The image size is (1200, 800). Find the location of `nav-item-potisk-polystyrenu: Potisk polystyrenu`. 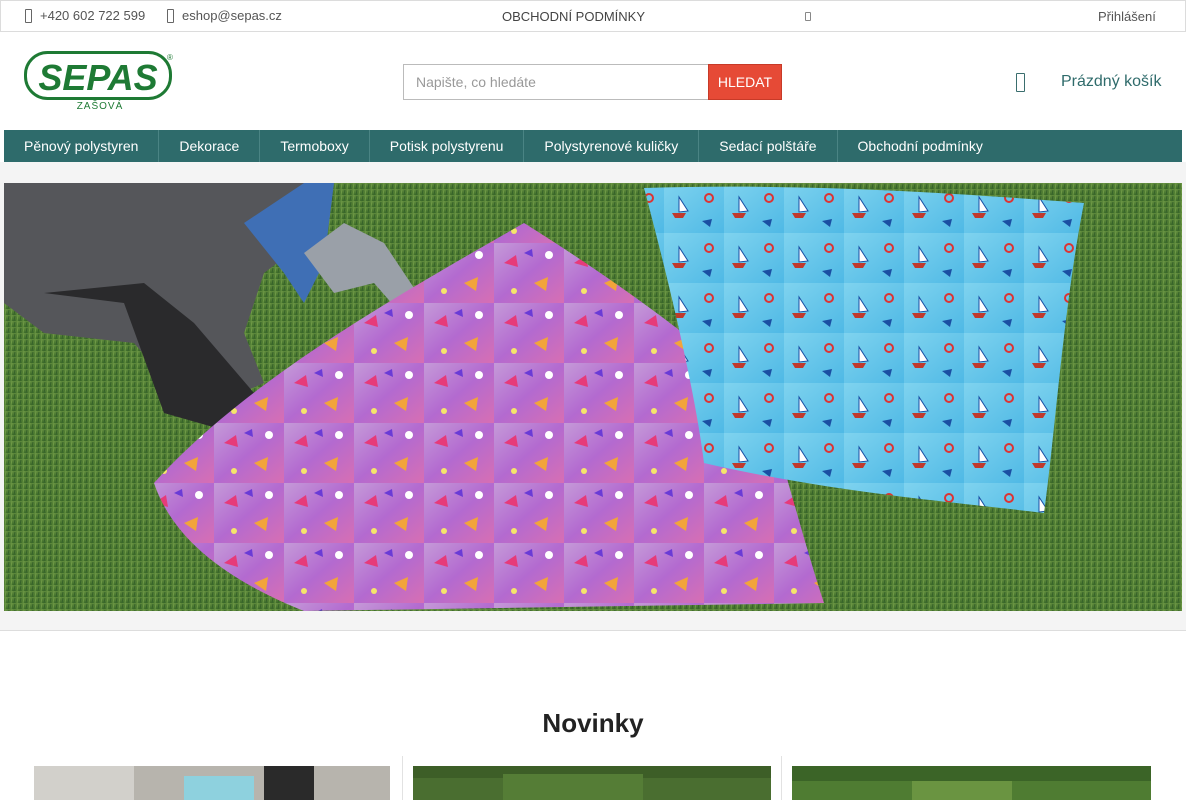

nav-item-potisk-polystyrenu: Potisk polystyrenu is located at coordinates (447, 146).